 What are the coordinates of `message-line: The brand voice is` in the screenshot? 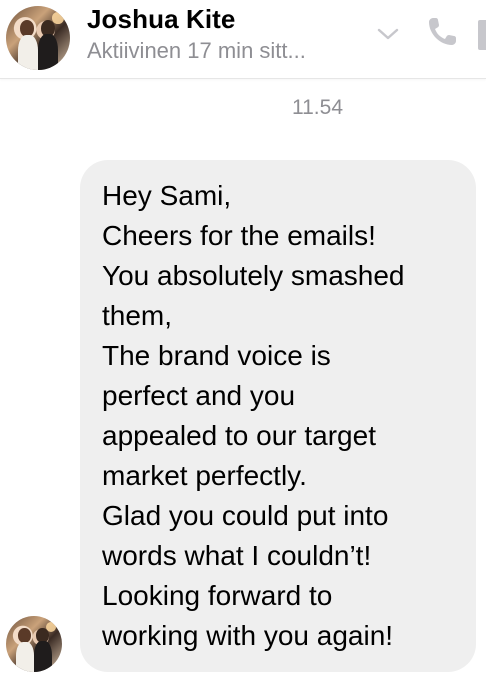 It's located at (216, 355).